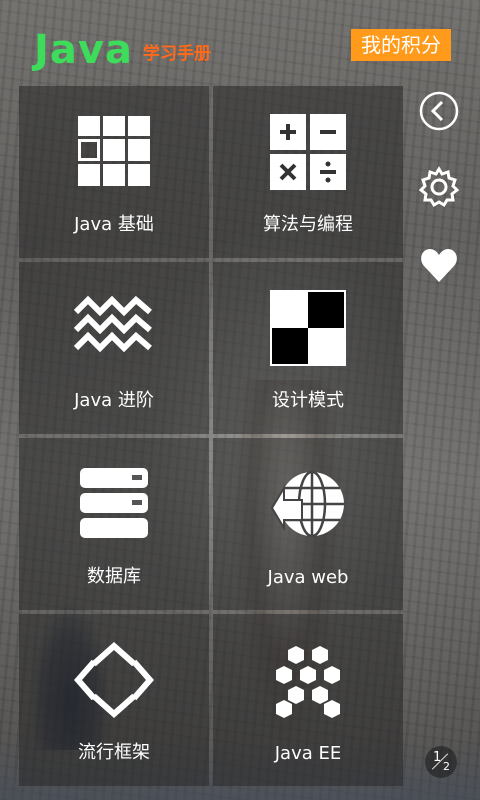 The image size is (480, 800). Describe the element at coordinates (308, 224) in the screenshot. I see `tile-label: 算法与编程` at that location.